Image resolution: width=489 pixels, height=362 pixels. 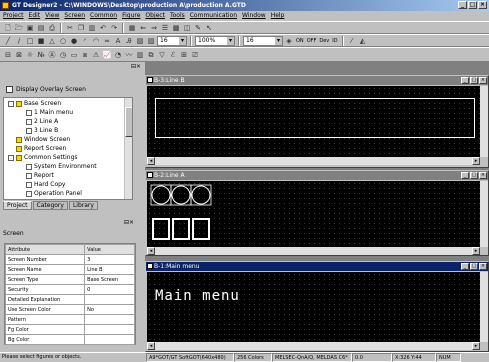 What do you see at coordinates (63, 55) in the screenshot?
I see `clock-icon: ◷` at bounding box center [63, 55].